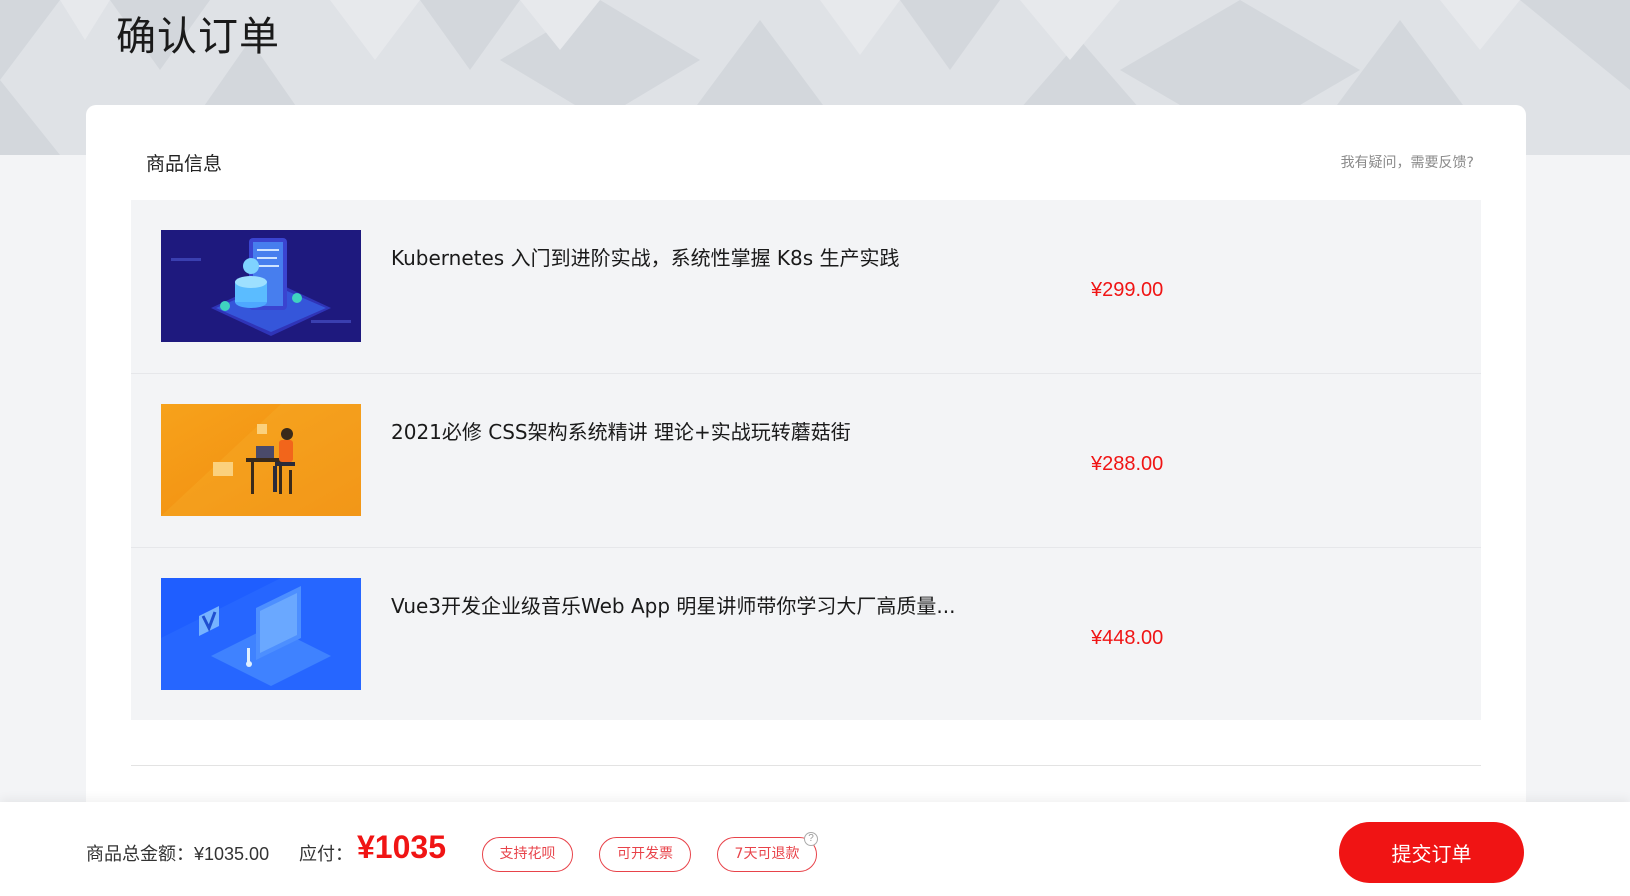  What do you see at coordinates (1127, 464) in the screenshot?
I see `item-price: ¥288.00` at bounding box center [1127, 464].